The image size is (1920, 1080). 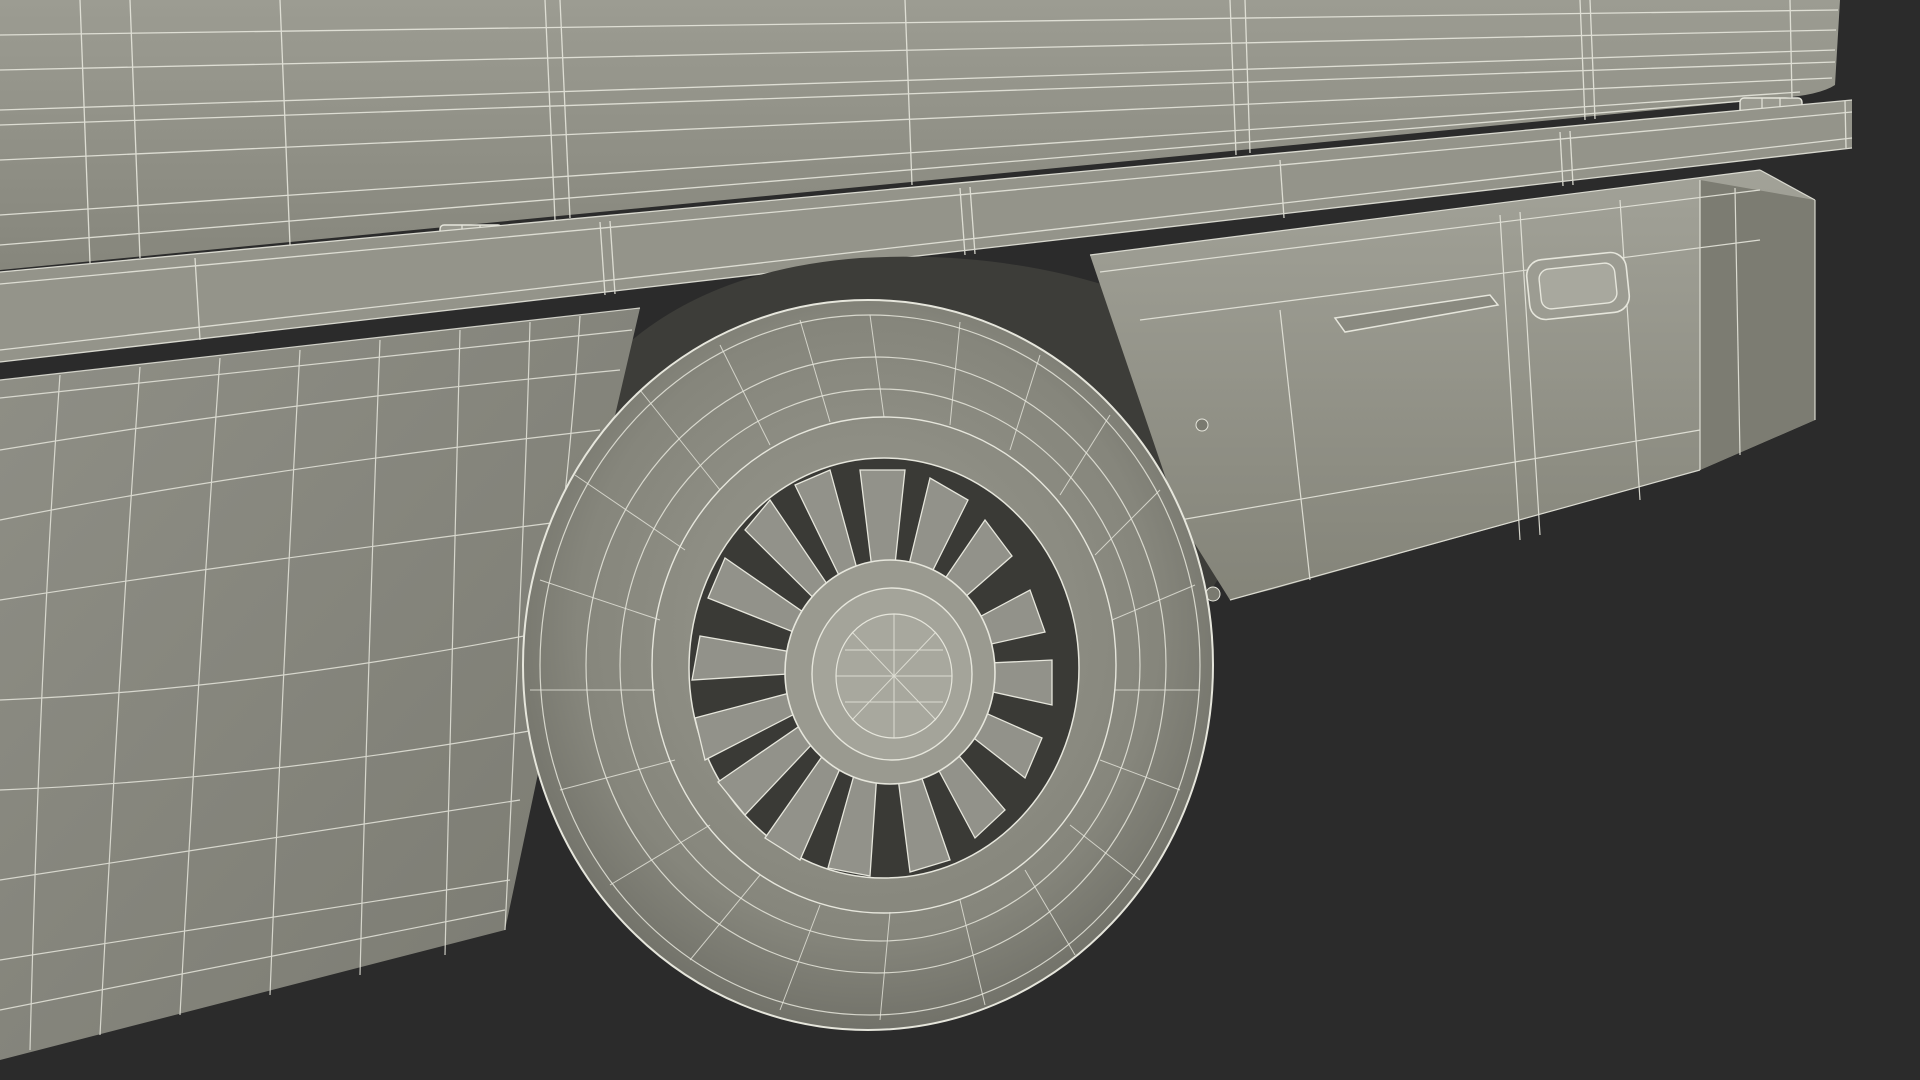 I want to click on rear-light, so click(x=1578, y=286).